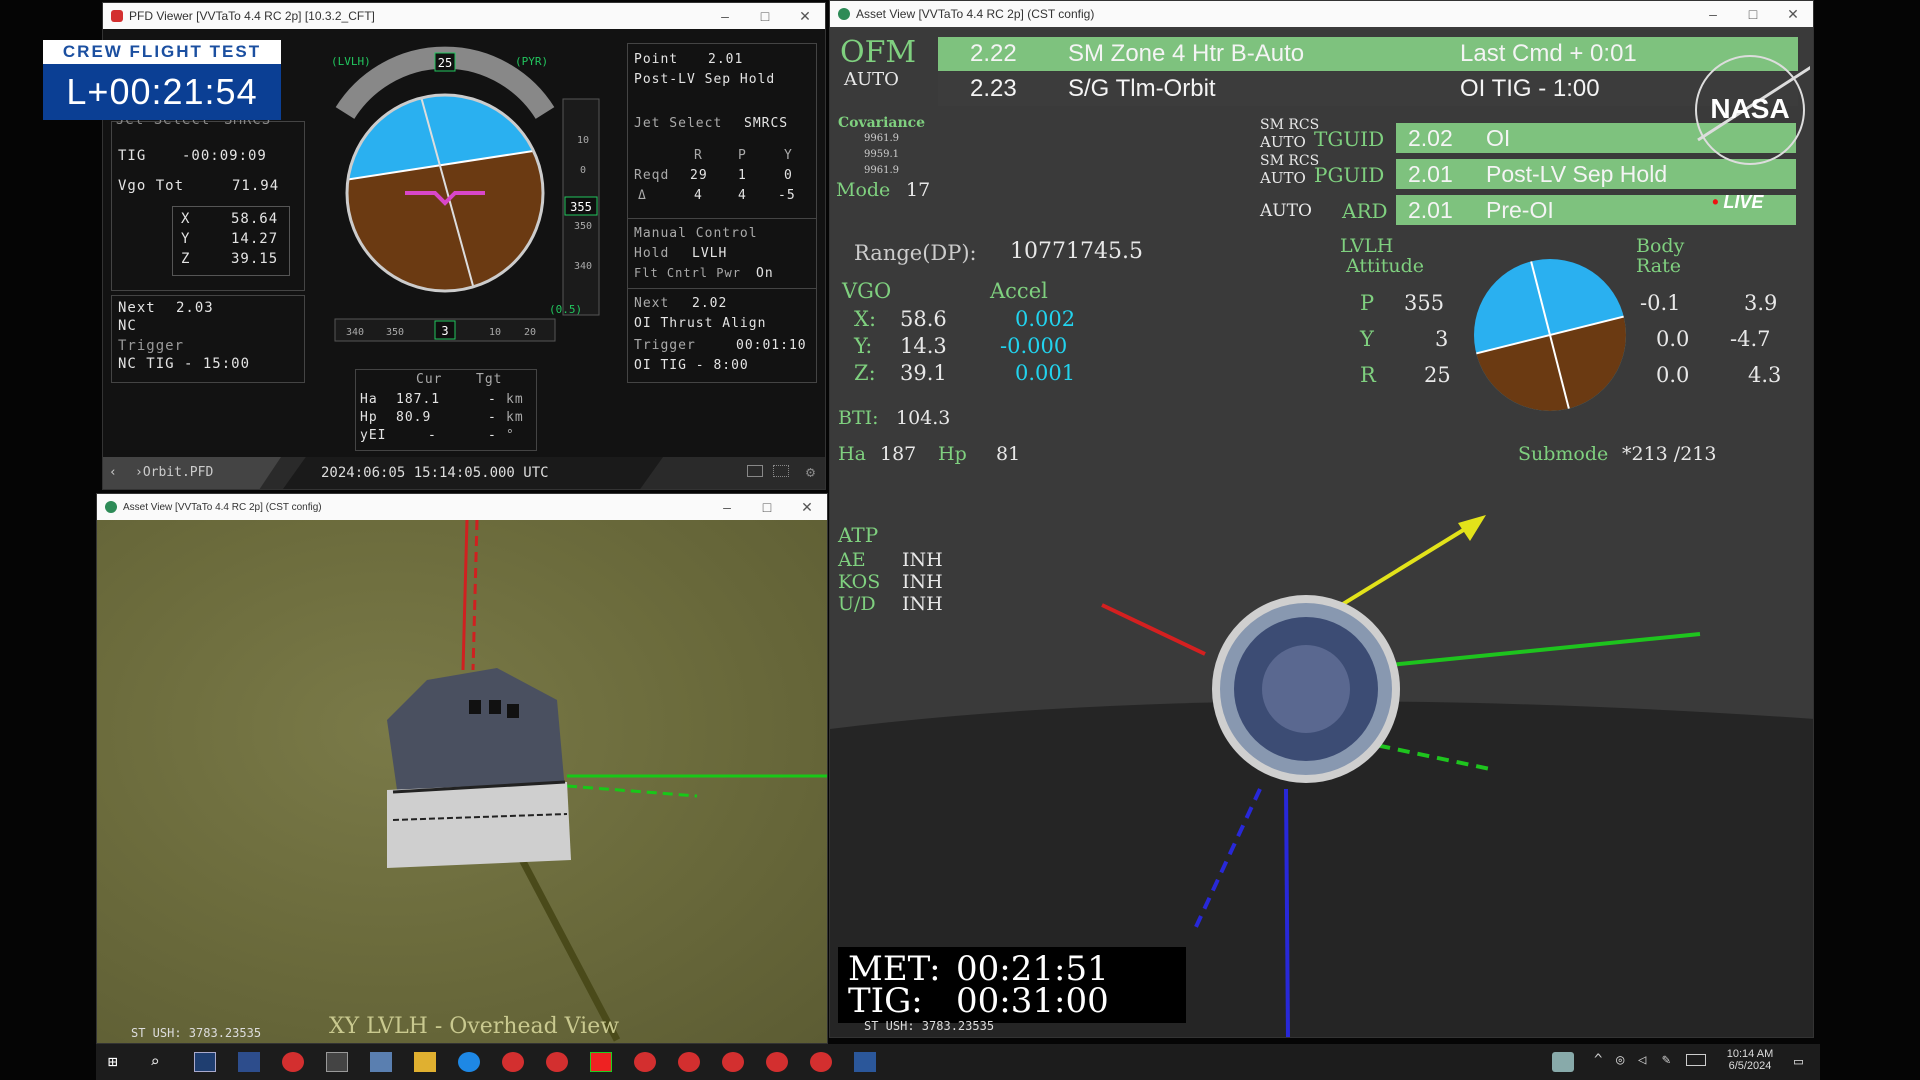  Describe the element at coordinates (469, 1062) in the screenshot. I see `edge-browser-icon` at that location.